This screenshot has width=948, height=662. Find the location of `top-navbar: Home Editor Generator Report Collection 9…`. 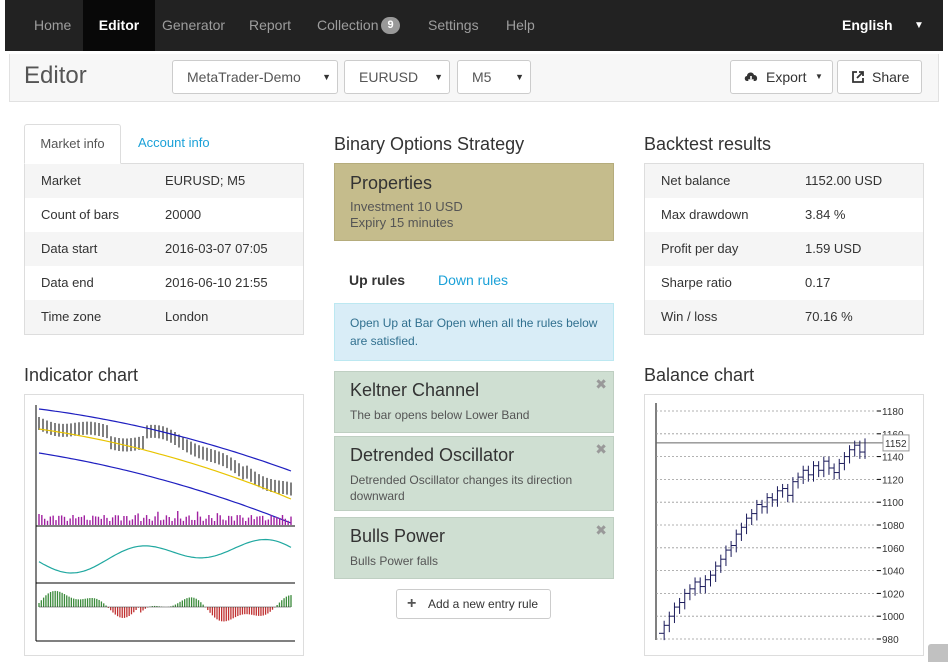

top-navbar: Home Editor Generator Report Collection 9… is located at coordinates (474, 25).